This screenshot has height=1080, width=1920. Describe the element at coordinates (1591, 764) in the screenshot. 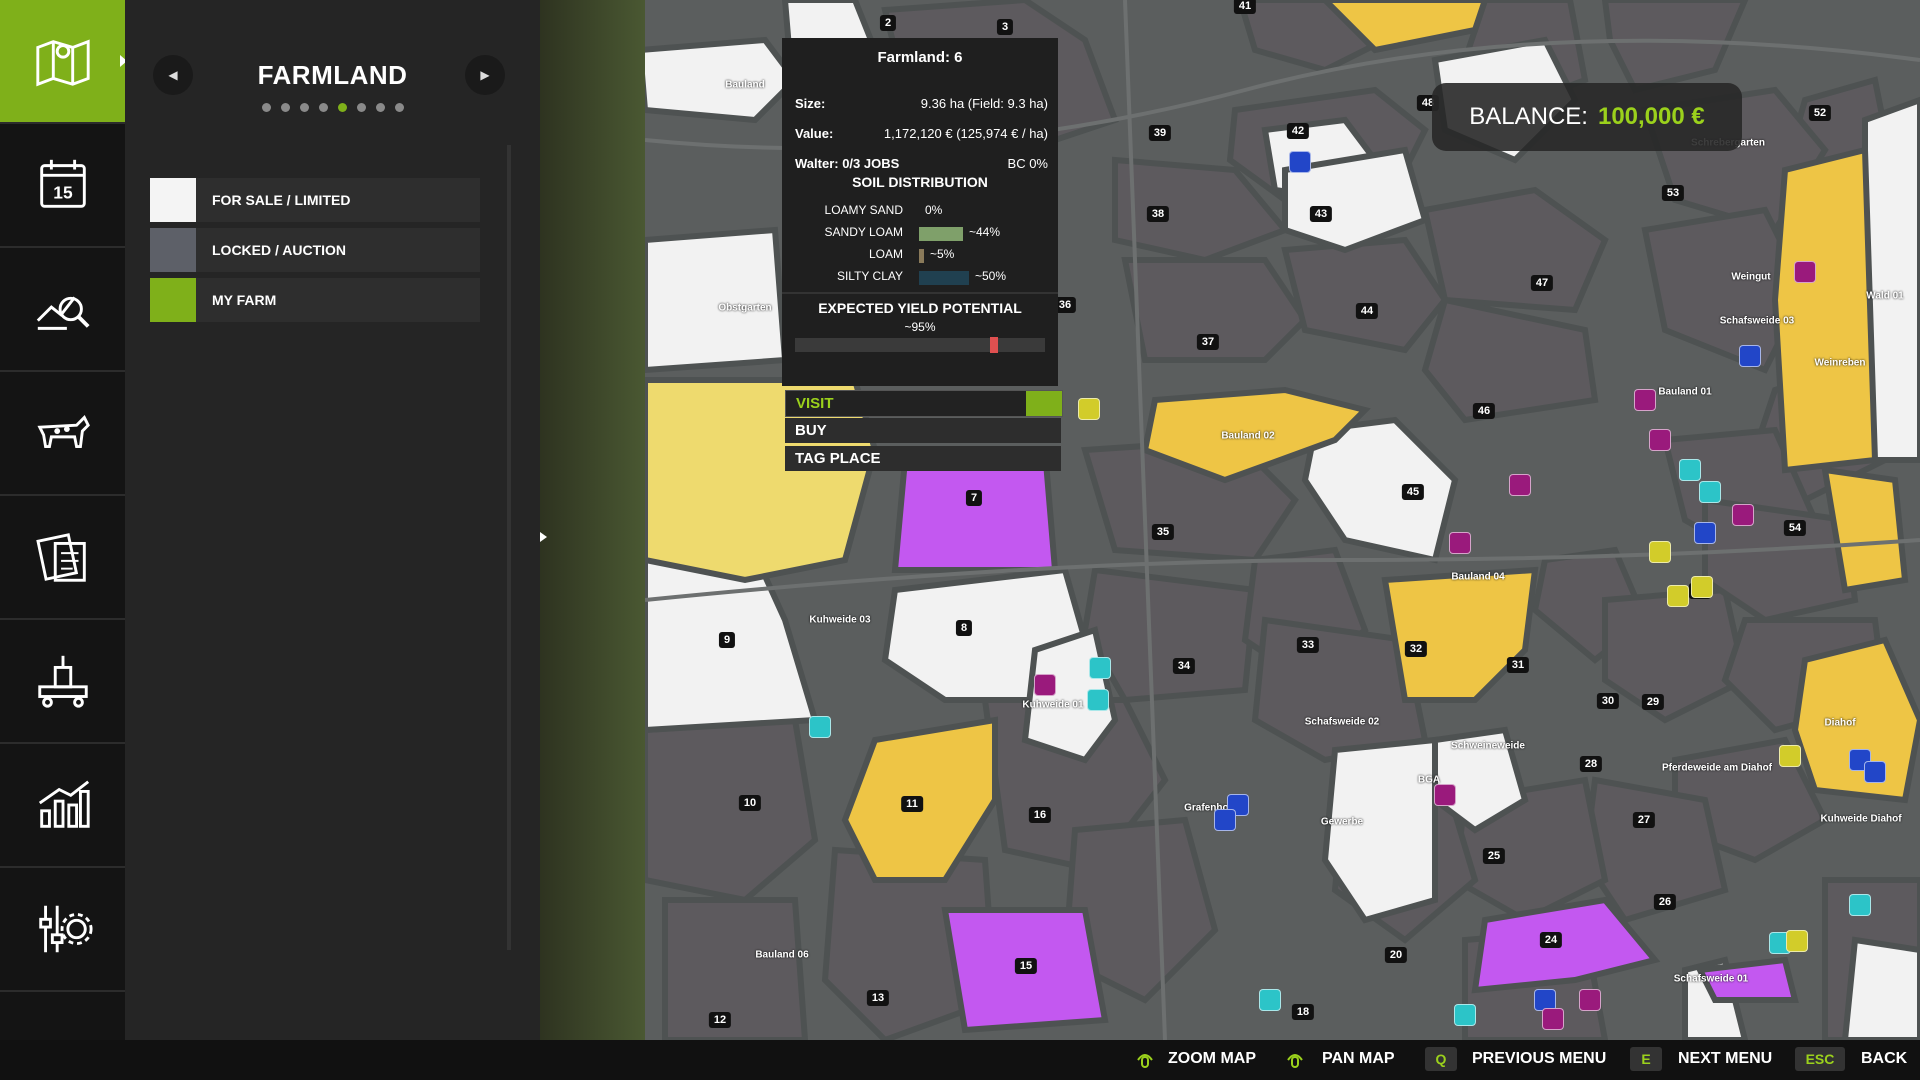

I see `field-number-label: 28` at that location.